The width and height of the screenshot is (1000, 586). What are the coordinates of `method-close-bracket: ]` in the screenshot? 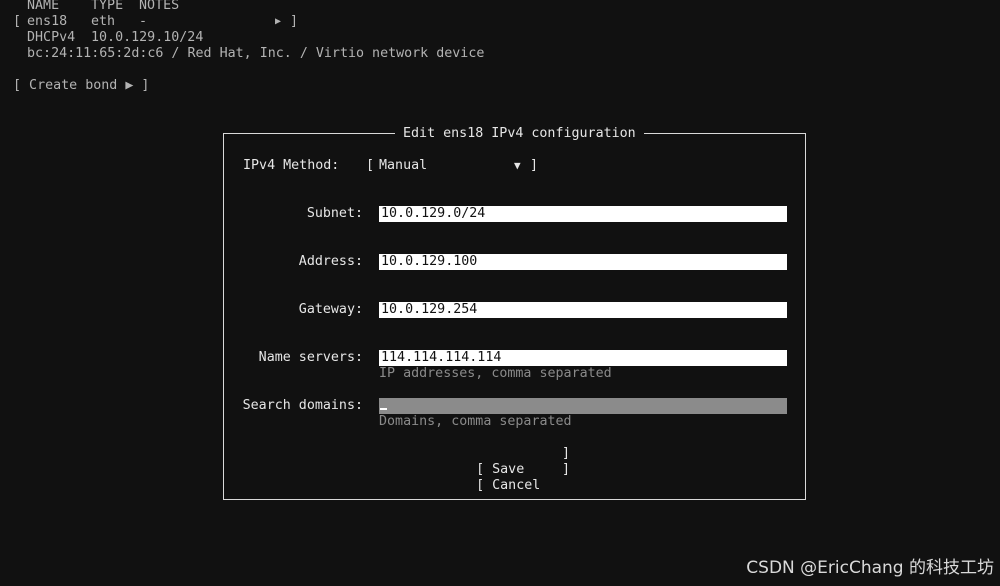 It's located at (534, 165).